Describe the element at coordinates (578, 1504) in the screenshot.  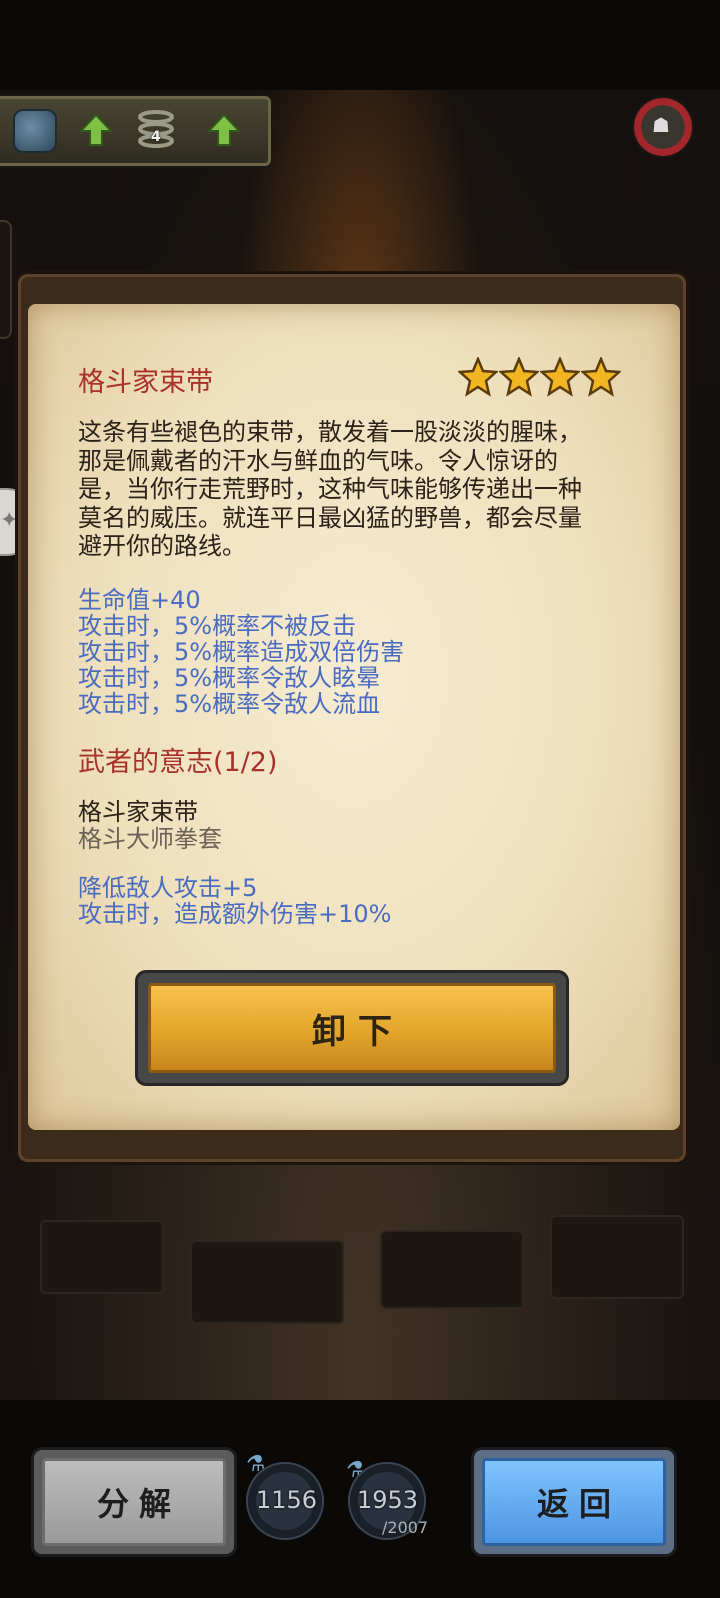
I see `back-label: 返回` at that location.